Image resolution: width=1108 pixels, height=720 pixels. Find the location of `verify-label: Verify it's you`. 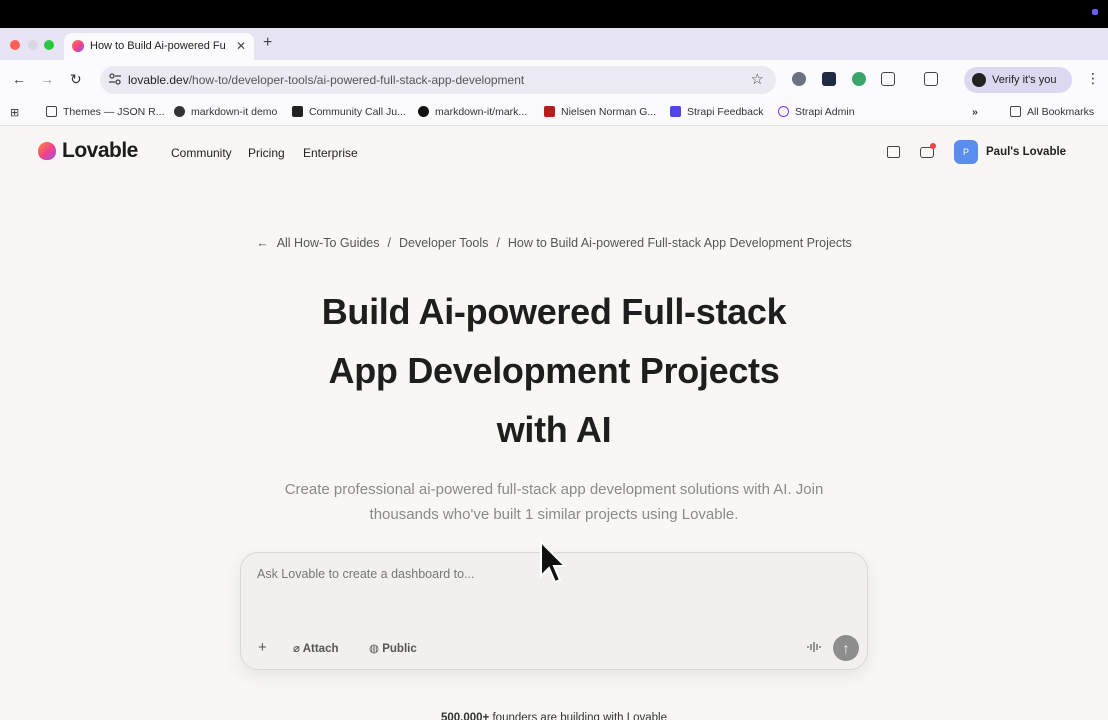

verify-label: Verify it's you is located at coordinates (1024, 80).